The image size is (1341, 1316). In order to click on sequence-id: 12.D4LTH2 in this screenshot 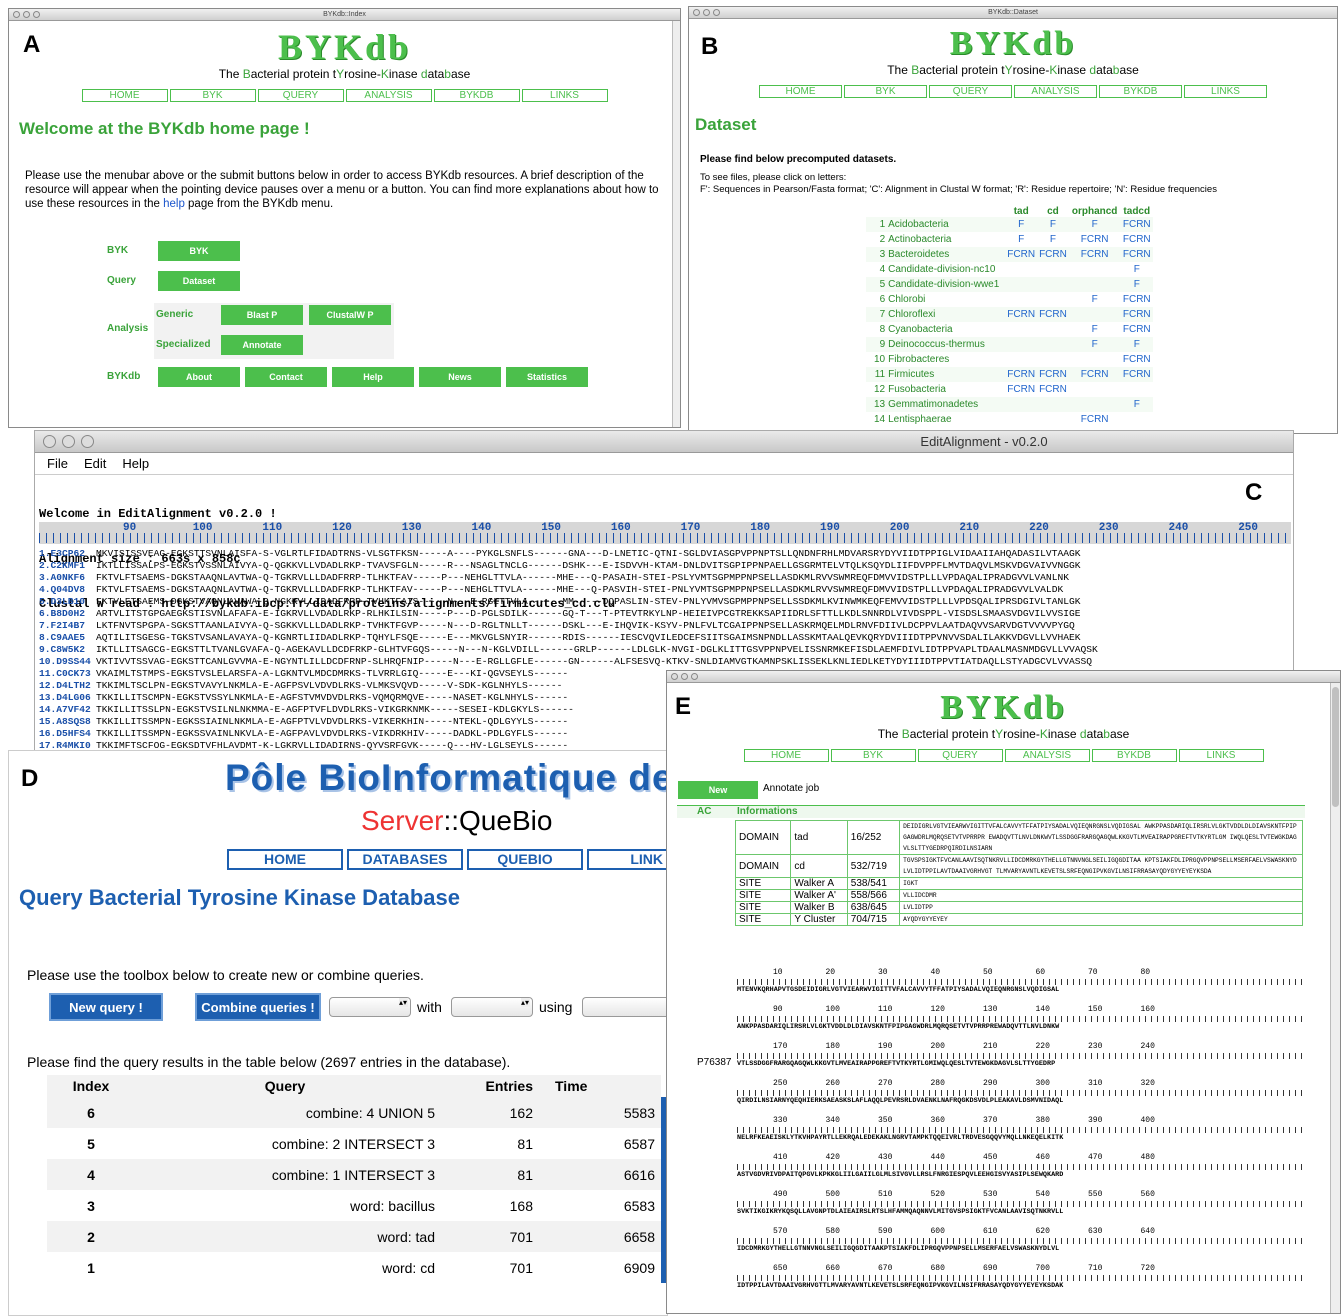, I will do `click(67, 686)`.